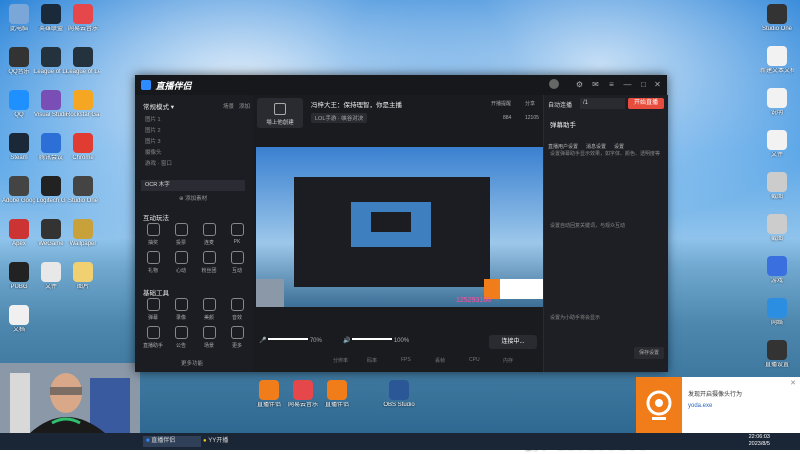 Image resolution: width=800 pixels, height=454 pixels. Describe the element at coordinates (83, 276) in the screenshot. I see `desktop-icon: 图片` at that location.